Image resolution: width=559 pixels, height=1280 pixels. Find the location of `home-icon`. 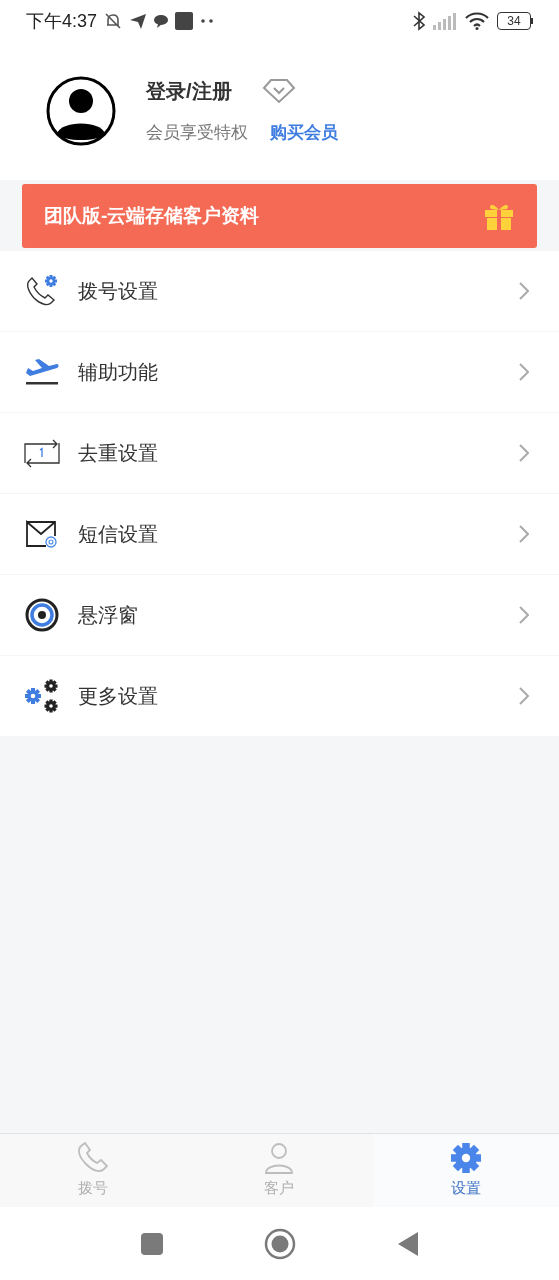

home-icon is located at coordinates (279, 1243).